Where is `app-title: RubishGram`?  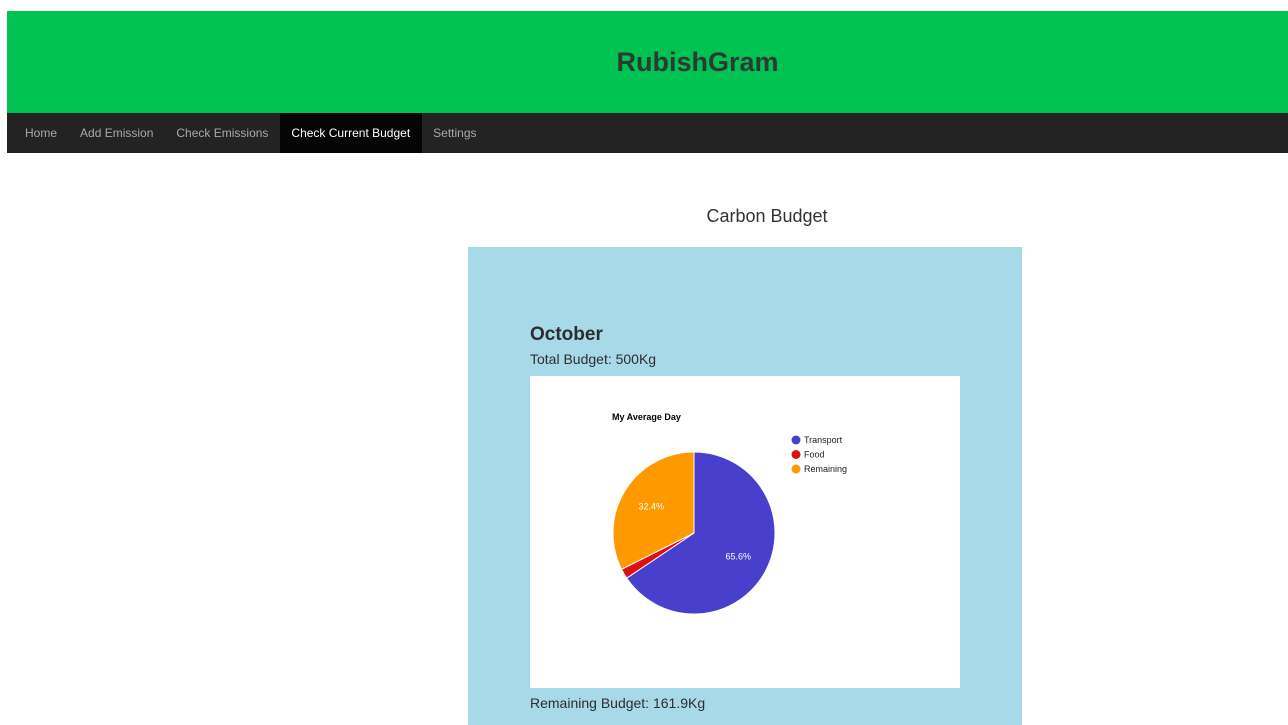 app-title: RubishGram is located at coordinates (697, 61).